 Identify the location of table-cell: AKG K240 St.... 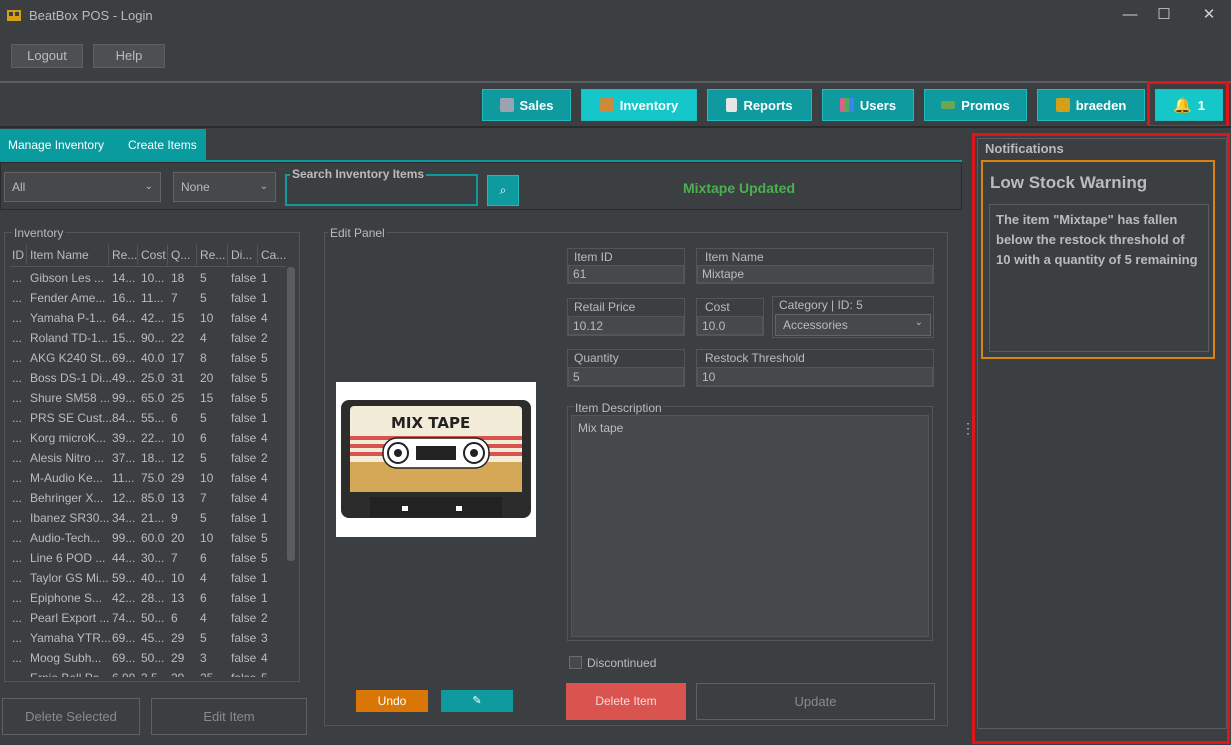
(71, 358).